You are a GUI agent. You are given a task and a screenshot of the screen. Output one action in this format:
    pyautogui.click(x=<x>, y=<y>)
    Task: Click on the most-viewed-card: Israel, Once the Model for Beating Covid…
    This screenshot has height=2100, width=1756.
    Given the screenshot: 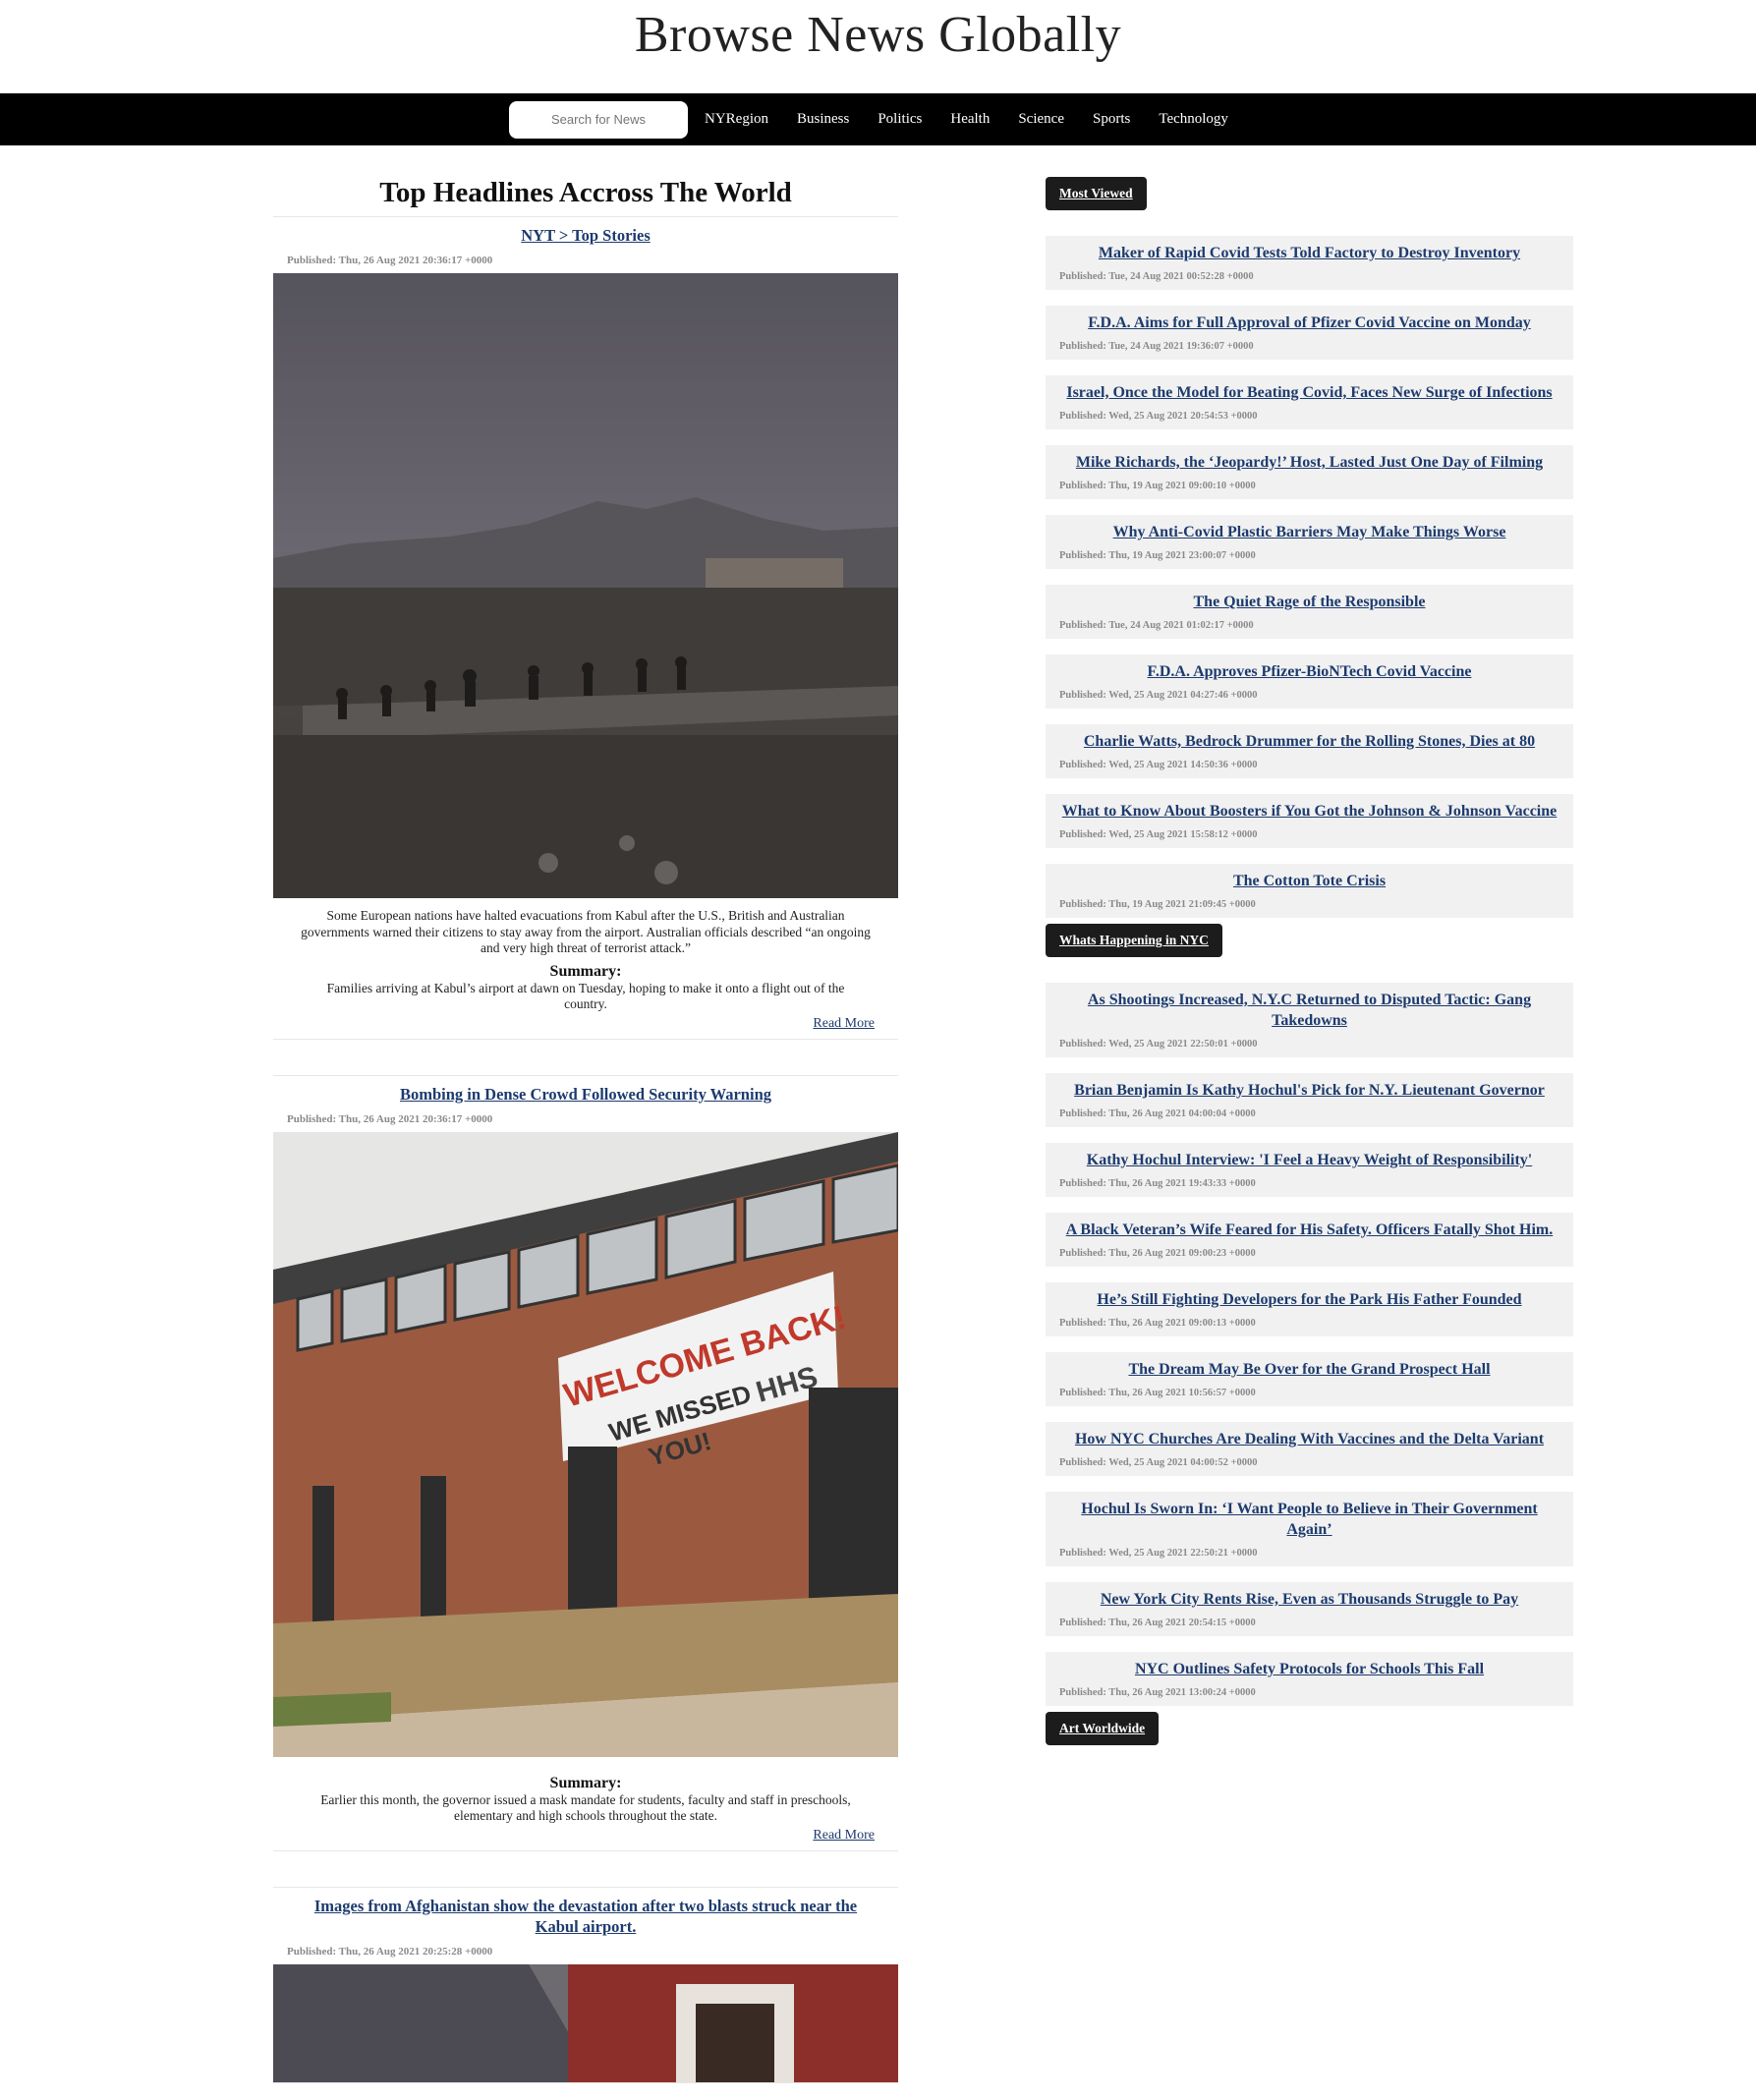 What is the action you would take?
    pyautogui.click(x=1309, y=402)
    